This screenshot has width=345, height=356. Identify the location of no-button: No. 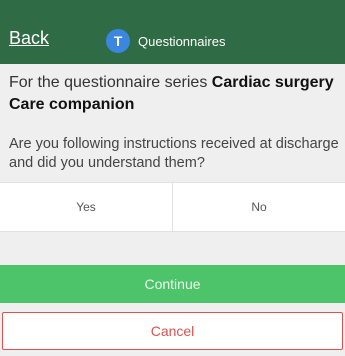
(258, 207).